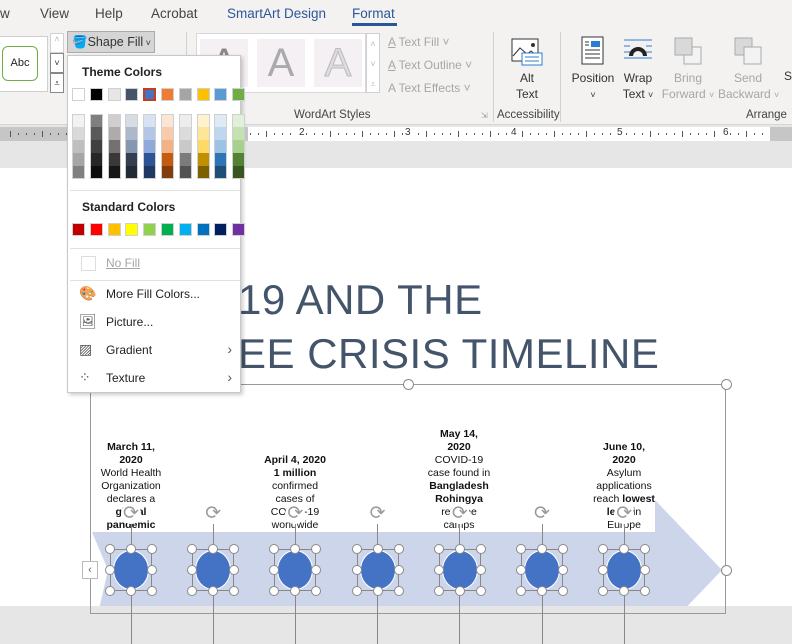 Image resolution: width=792 pixels, height=644 pixels. What do you see at coordinates (430, 65) in the screenshot?
I see `text-outline-button: A Text Outline ˅` at bounding box center [430, 65].